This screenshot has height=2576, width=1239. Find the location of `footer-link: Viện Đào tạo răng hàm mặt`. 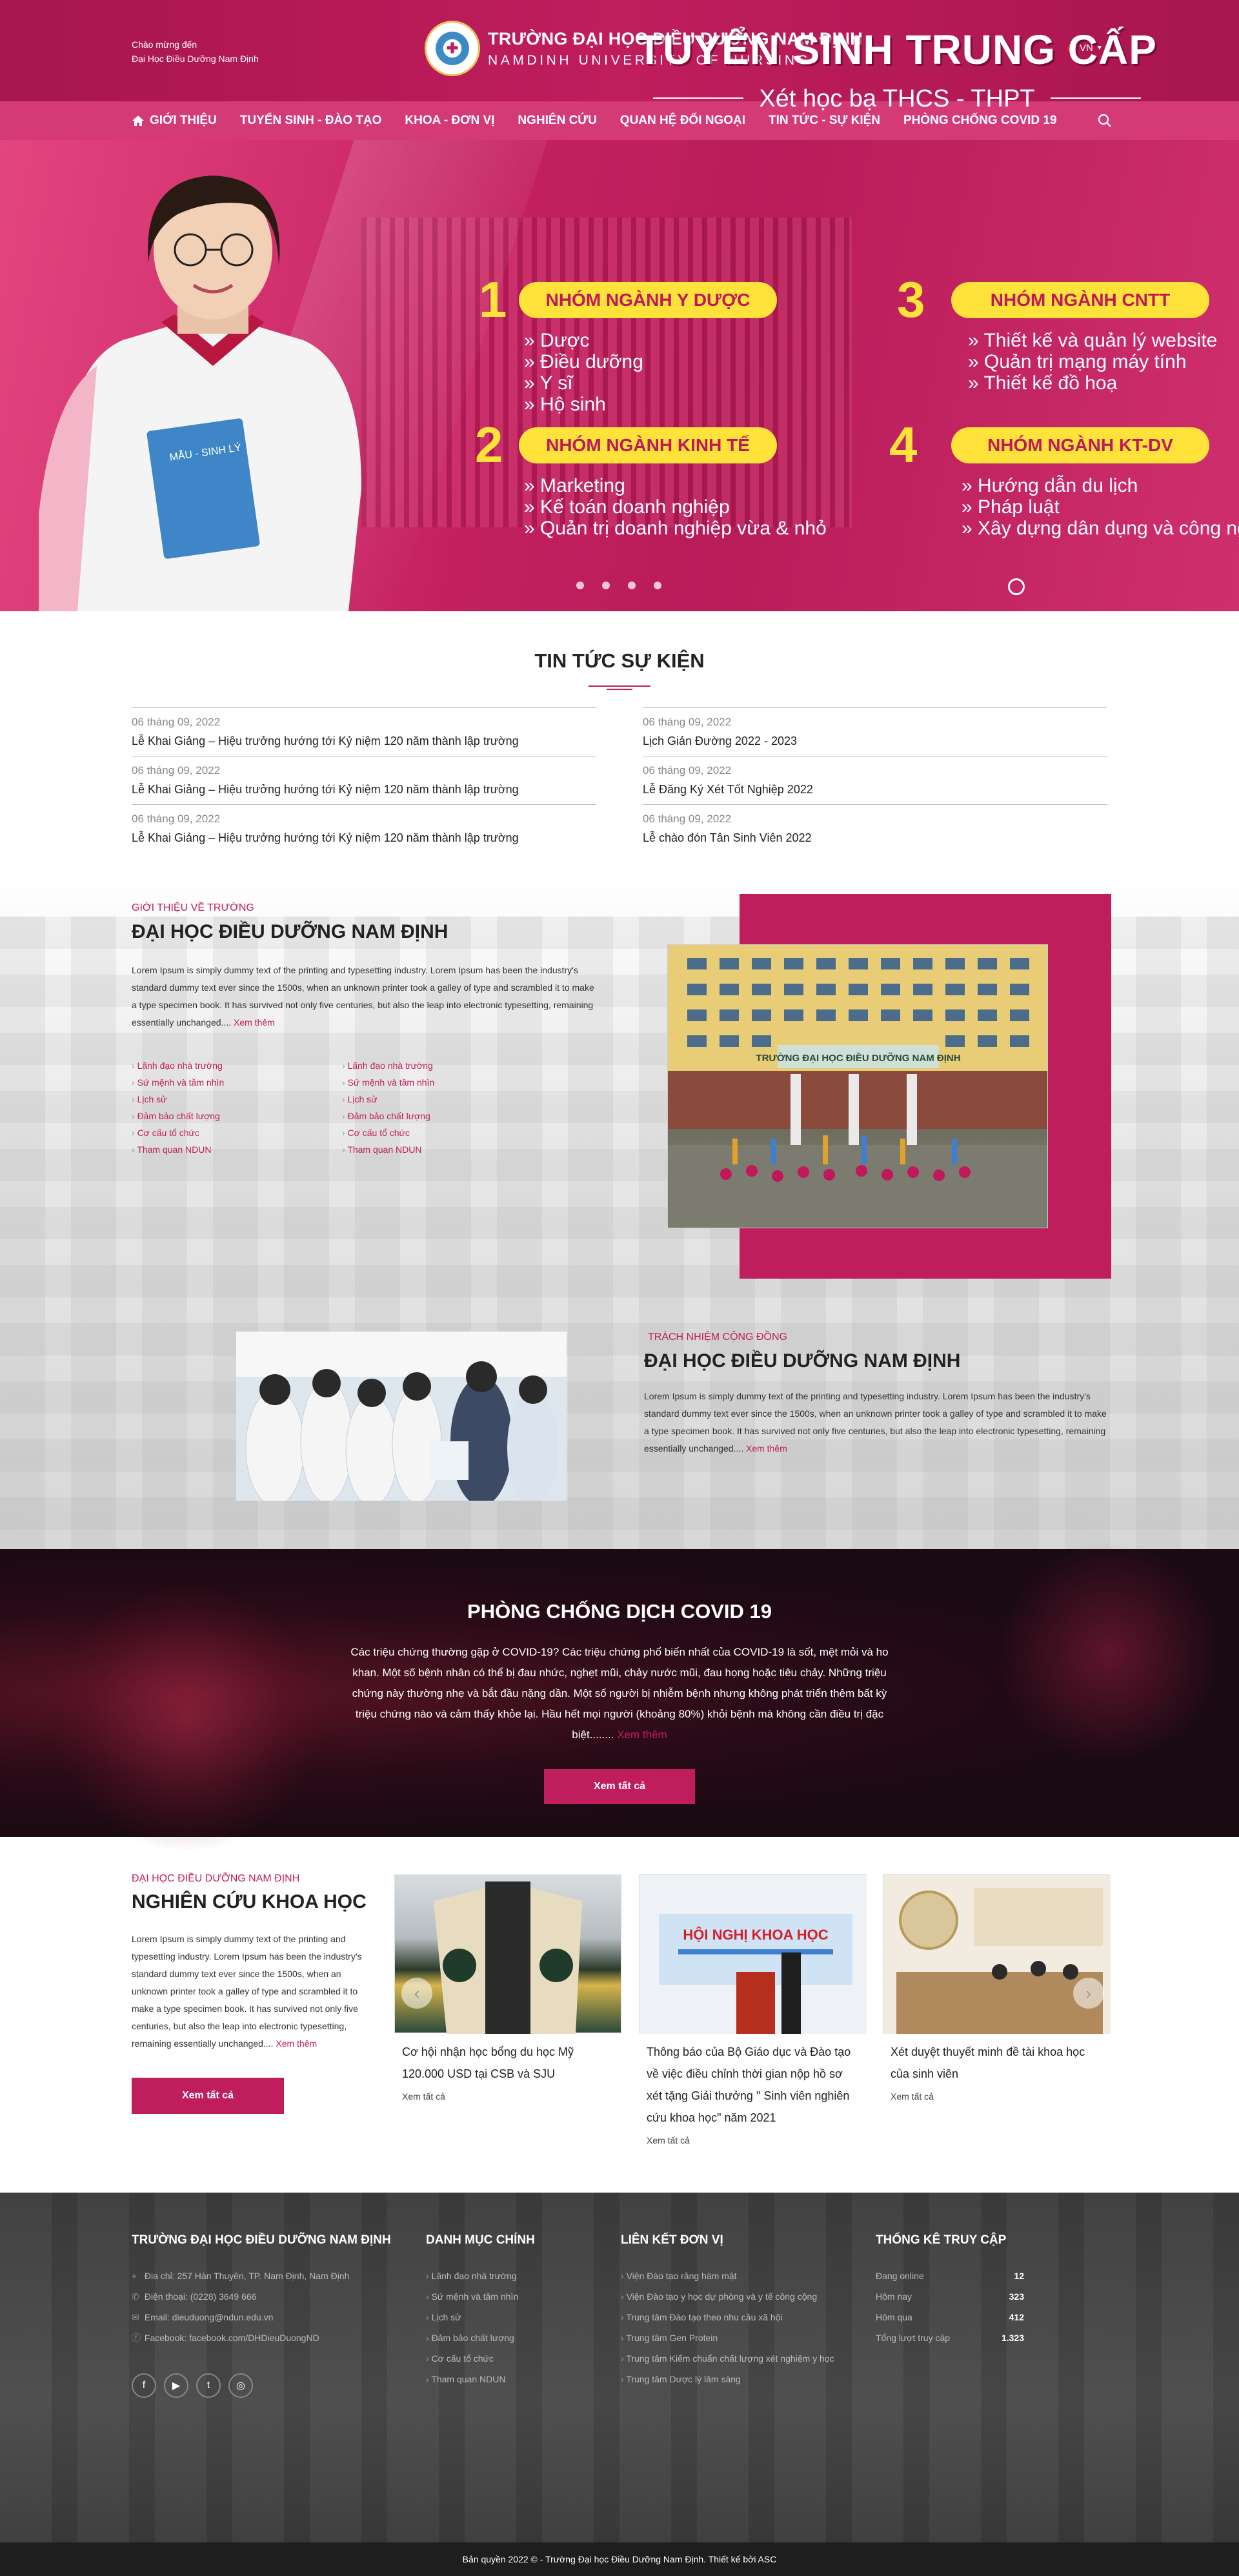

footer-link: Viện Đào tạo răng hàm mặt is located at coordinates (727, 2276).